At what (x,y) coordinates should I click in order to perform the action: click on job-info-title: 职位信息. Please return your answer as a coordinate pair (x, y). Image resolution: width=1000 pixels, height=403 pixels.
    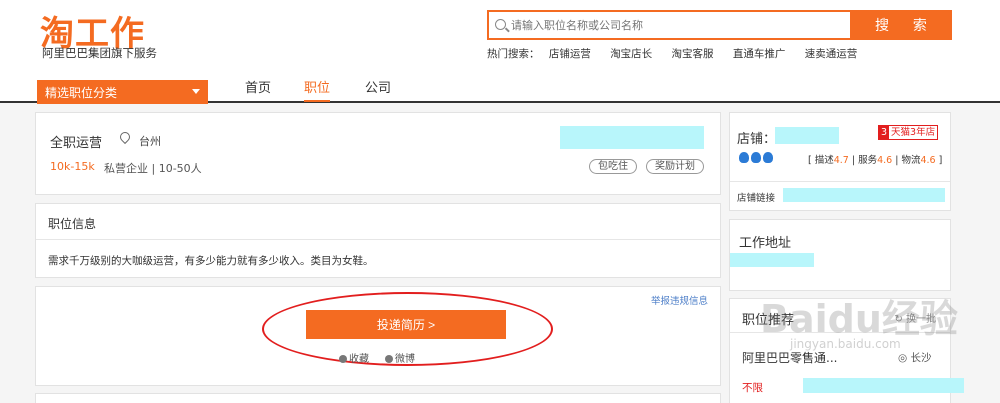
    Looking at the image, I should click on (72, 224).